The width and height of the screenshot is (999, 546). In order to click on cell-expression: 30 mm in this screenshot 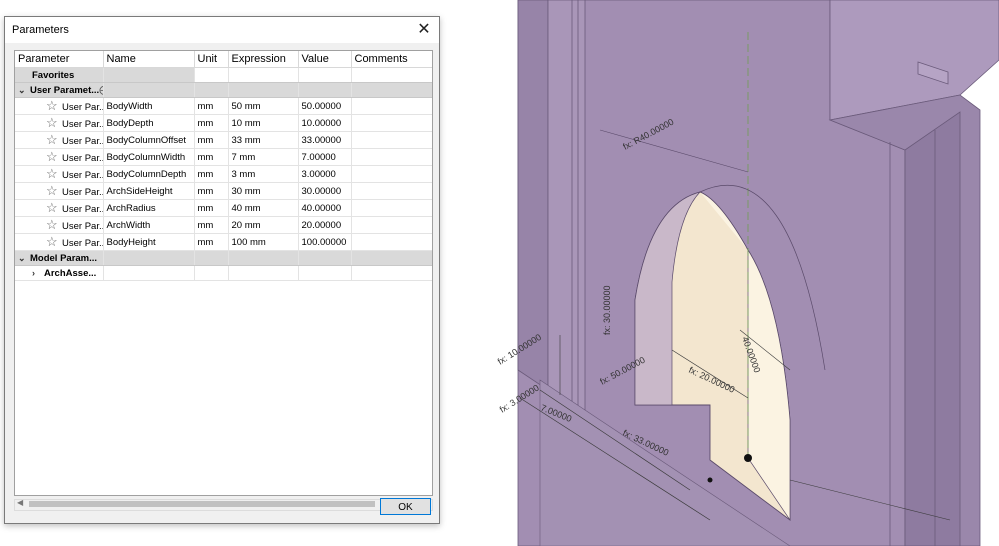, I will do `click(263, 191)`.